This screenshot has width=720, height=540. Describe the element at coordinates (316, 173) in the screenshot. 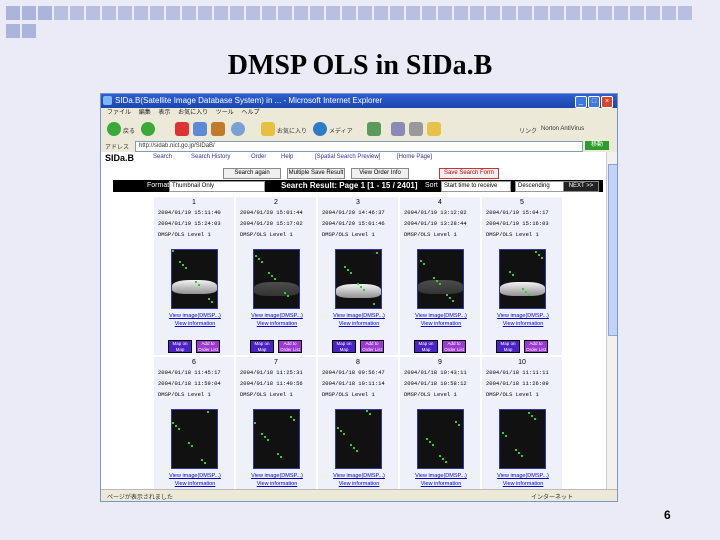

I see `multiple-save-button: Multiple Save Result` at that location.